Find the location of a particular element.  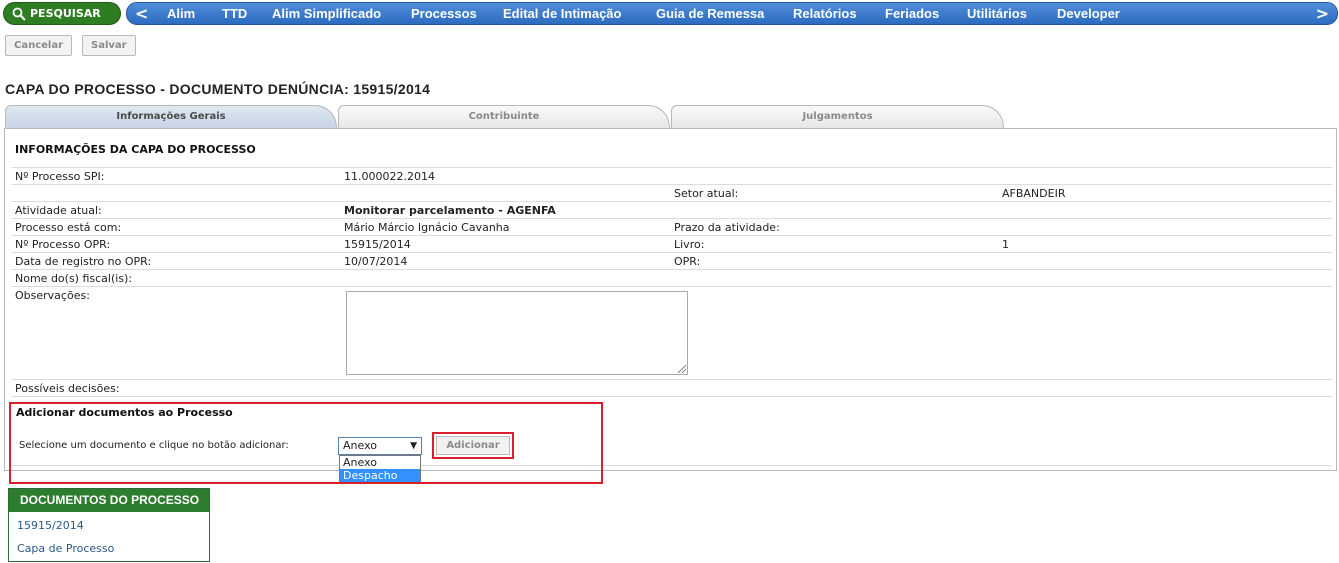

nav-scroll-left-icon: < is located at coordinates (141, 13).